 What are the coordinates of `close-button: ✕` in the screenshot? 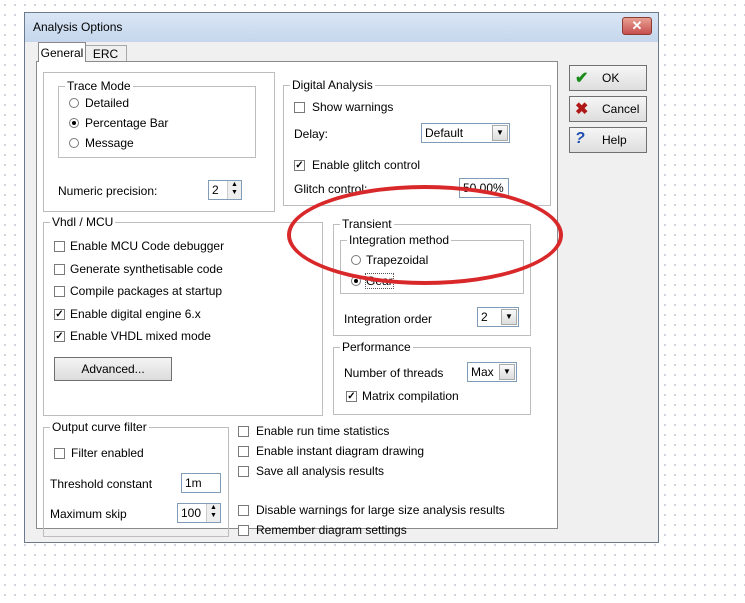 It's located at (637, 26).